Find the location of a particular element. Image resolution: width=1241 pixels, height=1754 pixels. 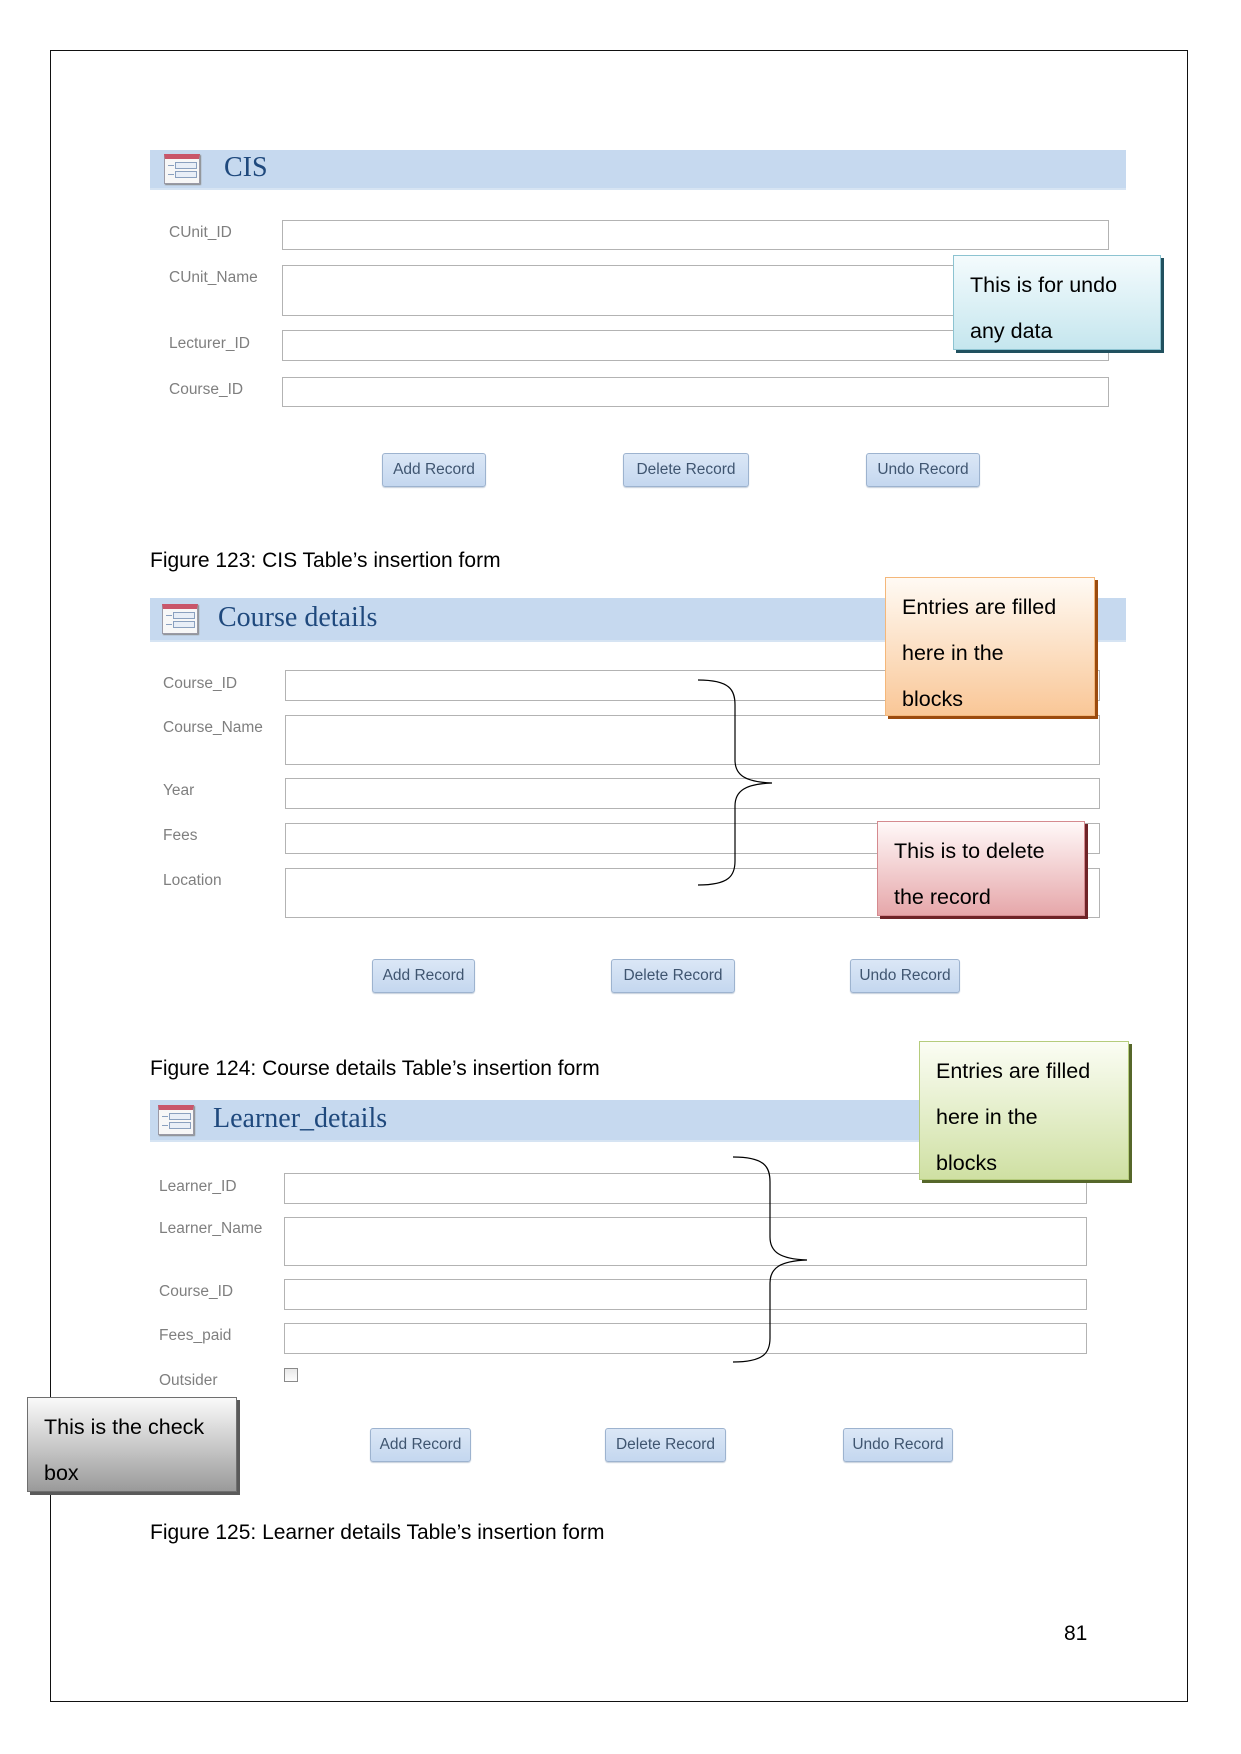

callout-word: for is located at coordinates (1051, 285).